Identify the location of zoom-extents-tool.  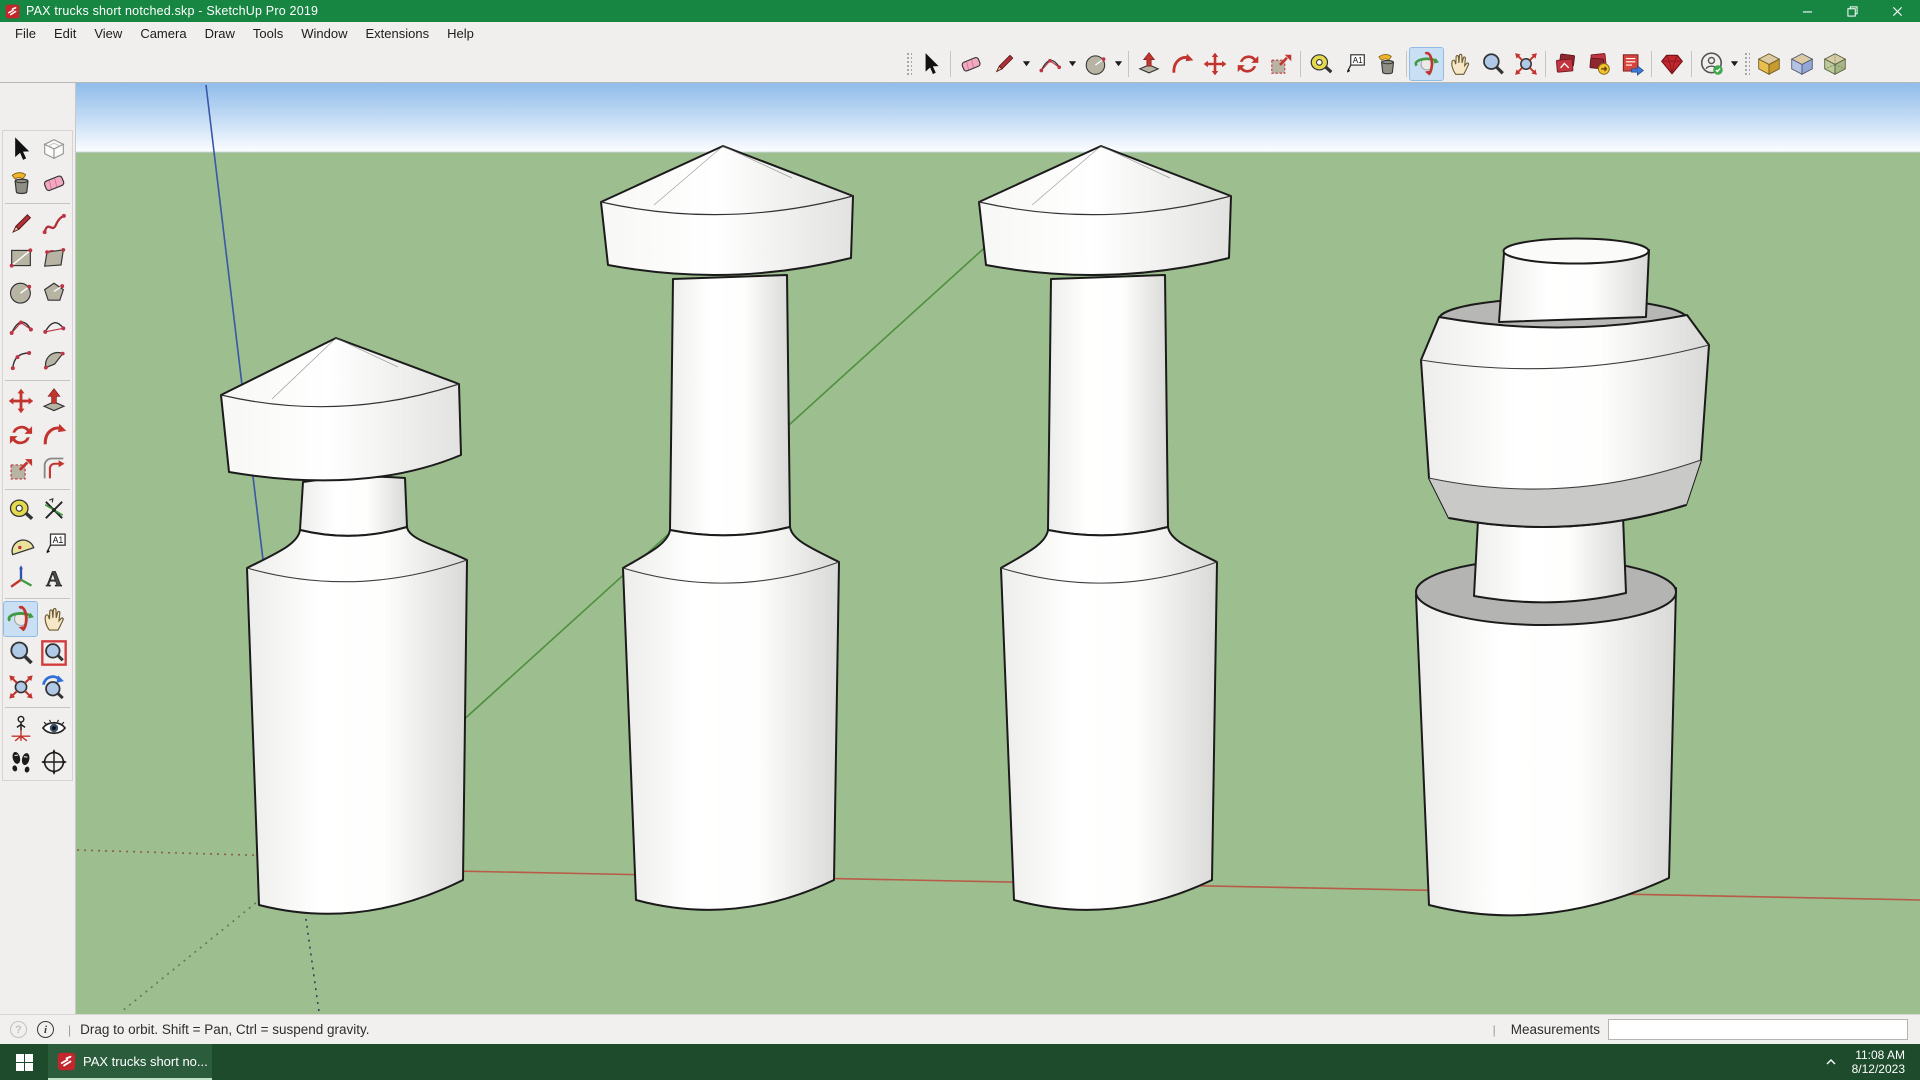
(20, 687).